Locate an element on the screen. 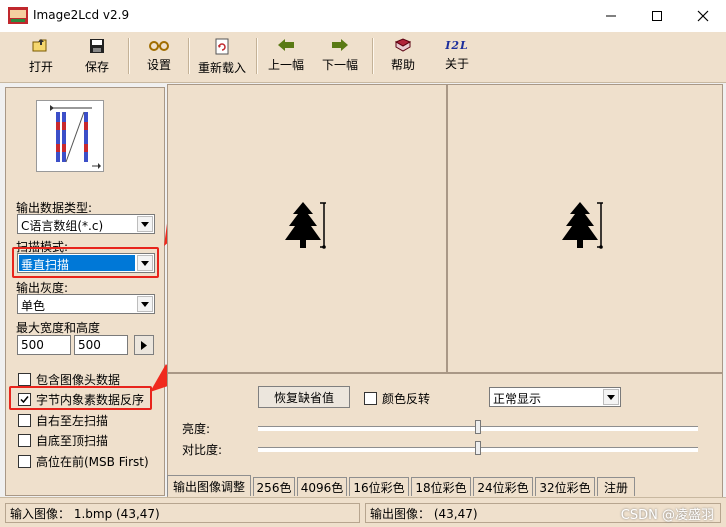 Image resolution: width=726 pixels, height=527 pixels. previous-image-button: 上一幅 is located at coordinates (286, 56).